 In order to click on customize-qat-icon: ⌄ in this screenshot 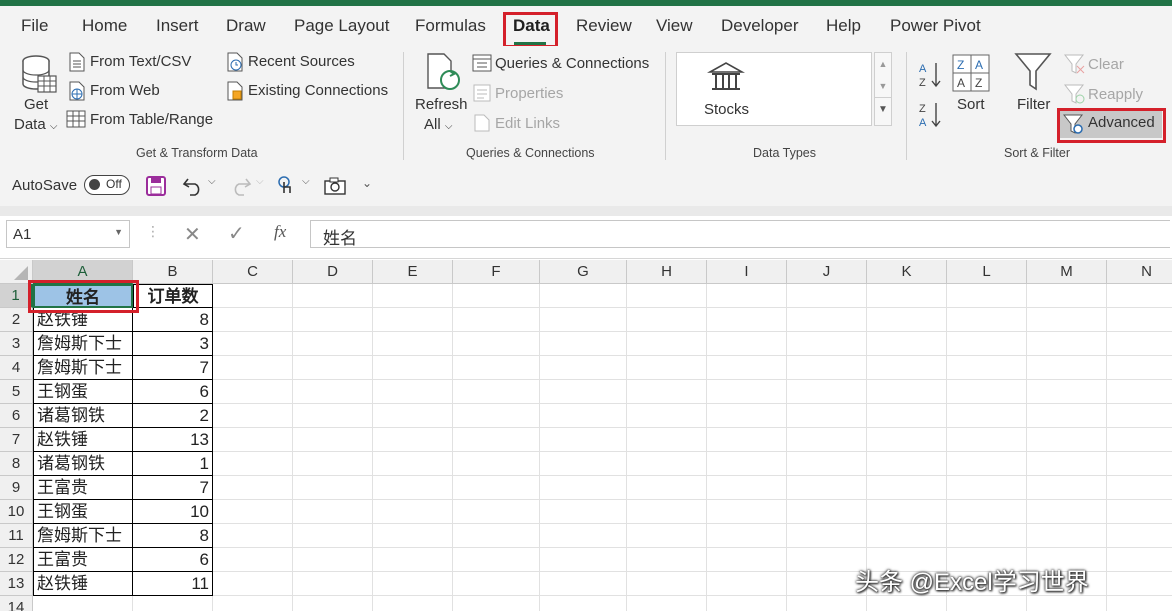, I will do `click(367, 183)`.